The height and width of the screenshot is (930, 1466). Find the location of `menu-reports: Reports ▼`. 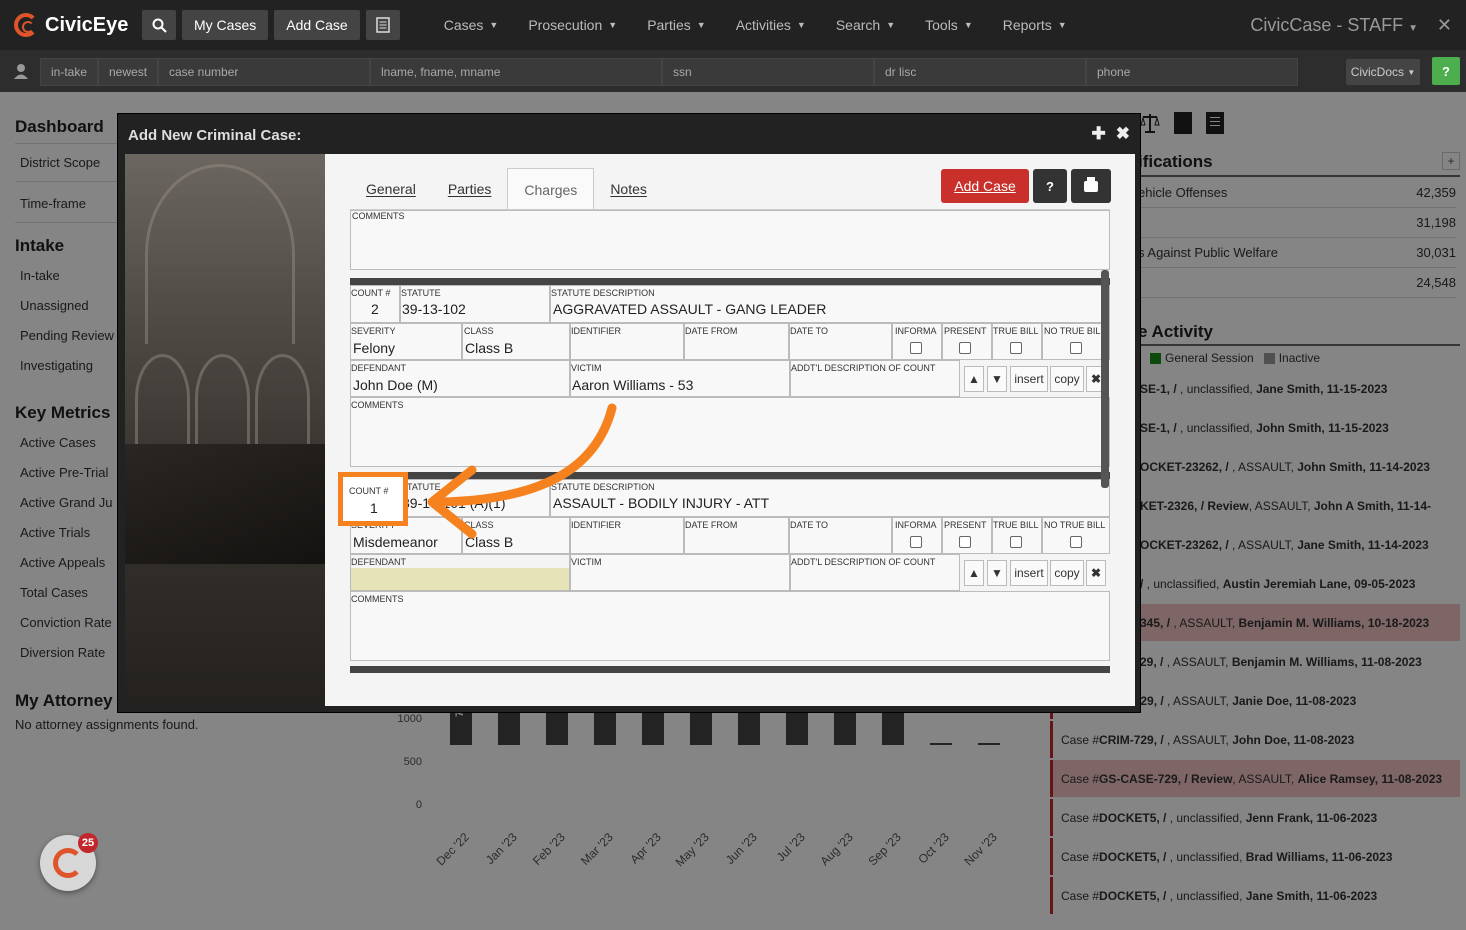

menu-reports: Reports ▼ is located at coordinates (1035, 25).